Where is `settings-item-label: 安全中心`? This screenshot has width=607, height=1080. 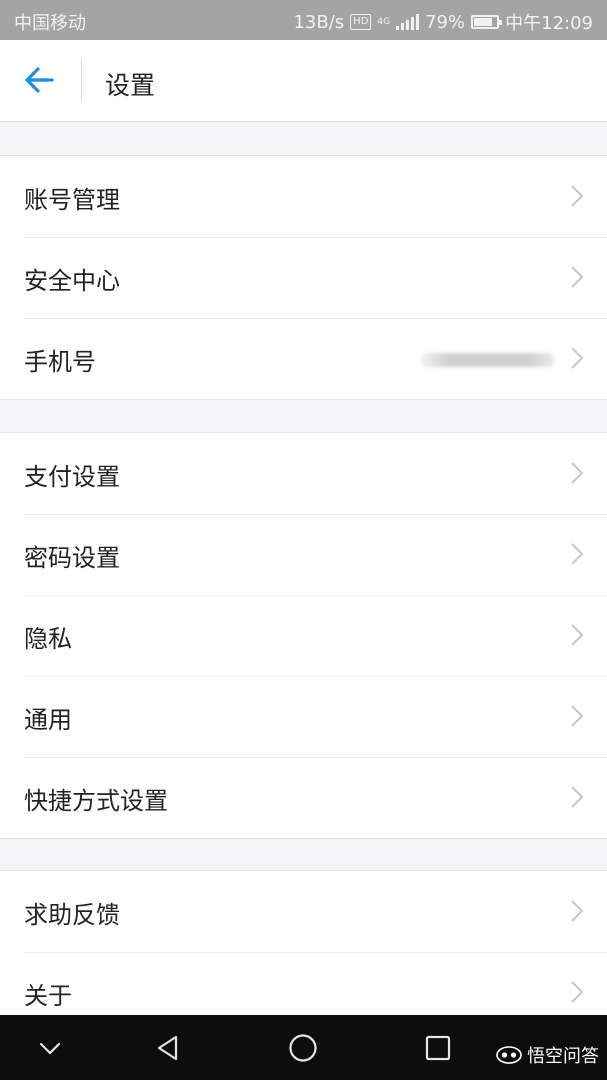
settings-item-label: 安全中心 is located at coordinates (72, 281).